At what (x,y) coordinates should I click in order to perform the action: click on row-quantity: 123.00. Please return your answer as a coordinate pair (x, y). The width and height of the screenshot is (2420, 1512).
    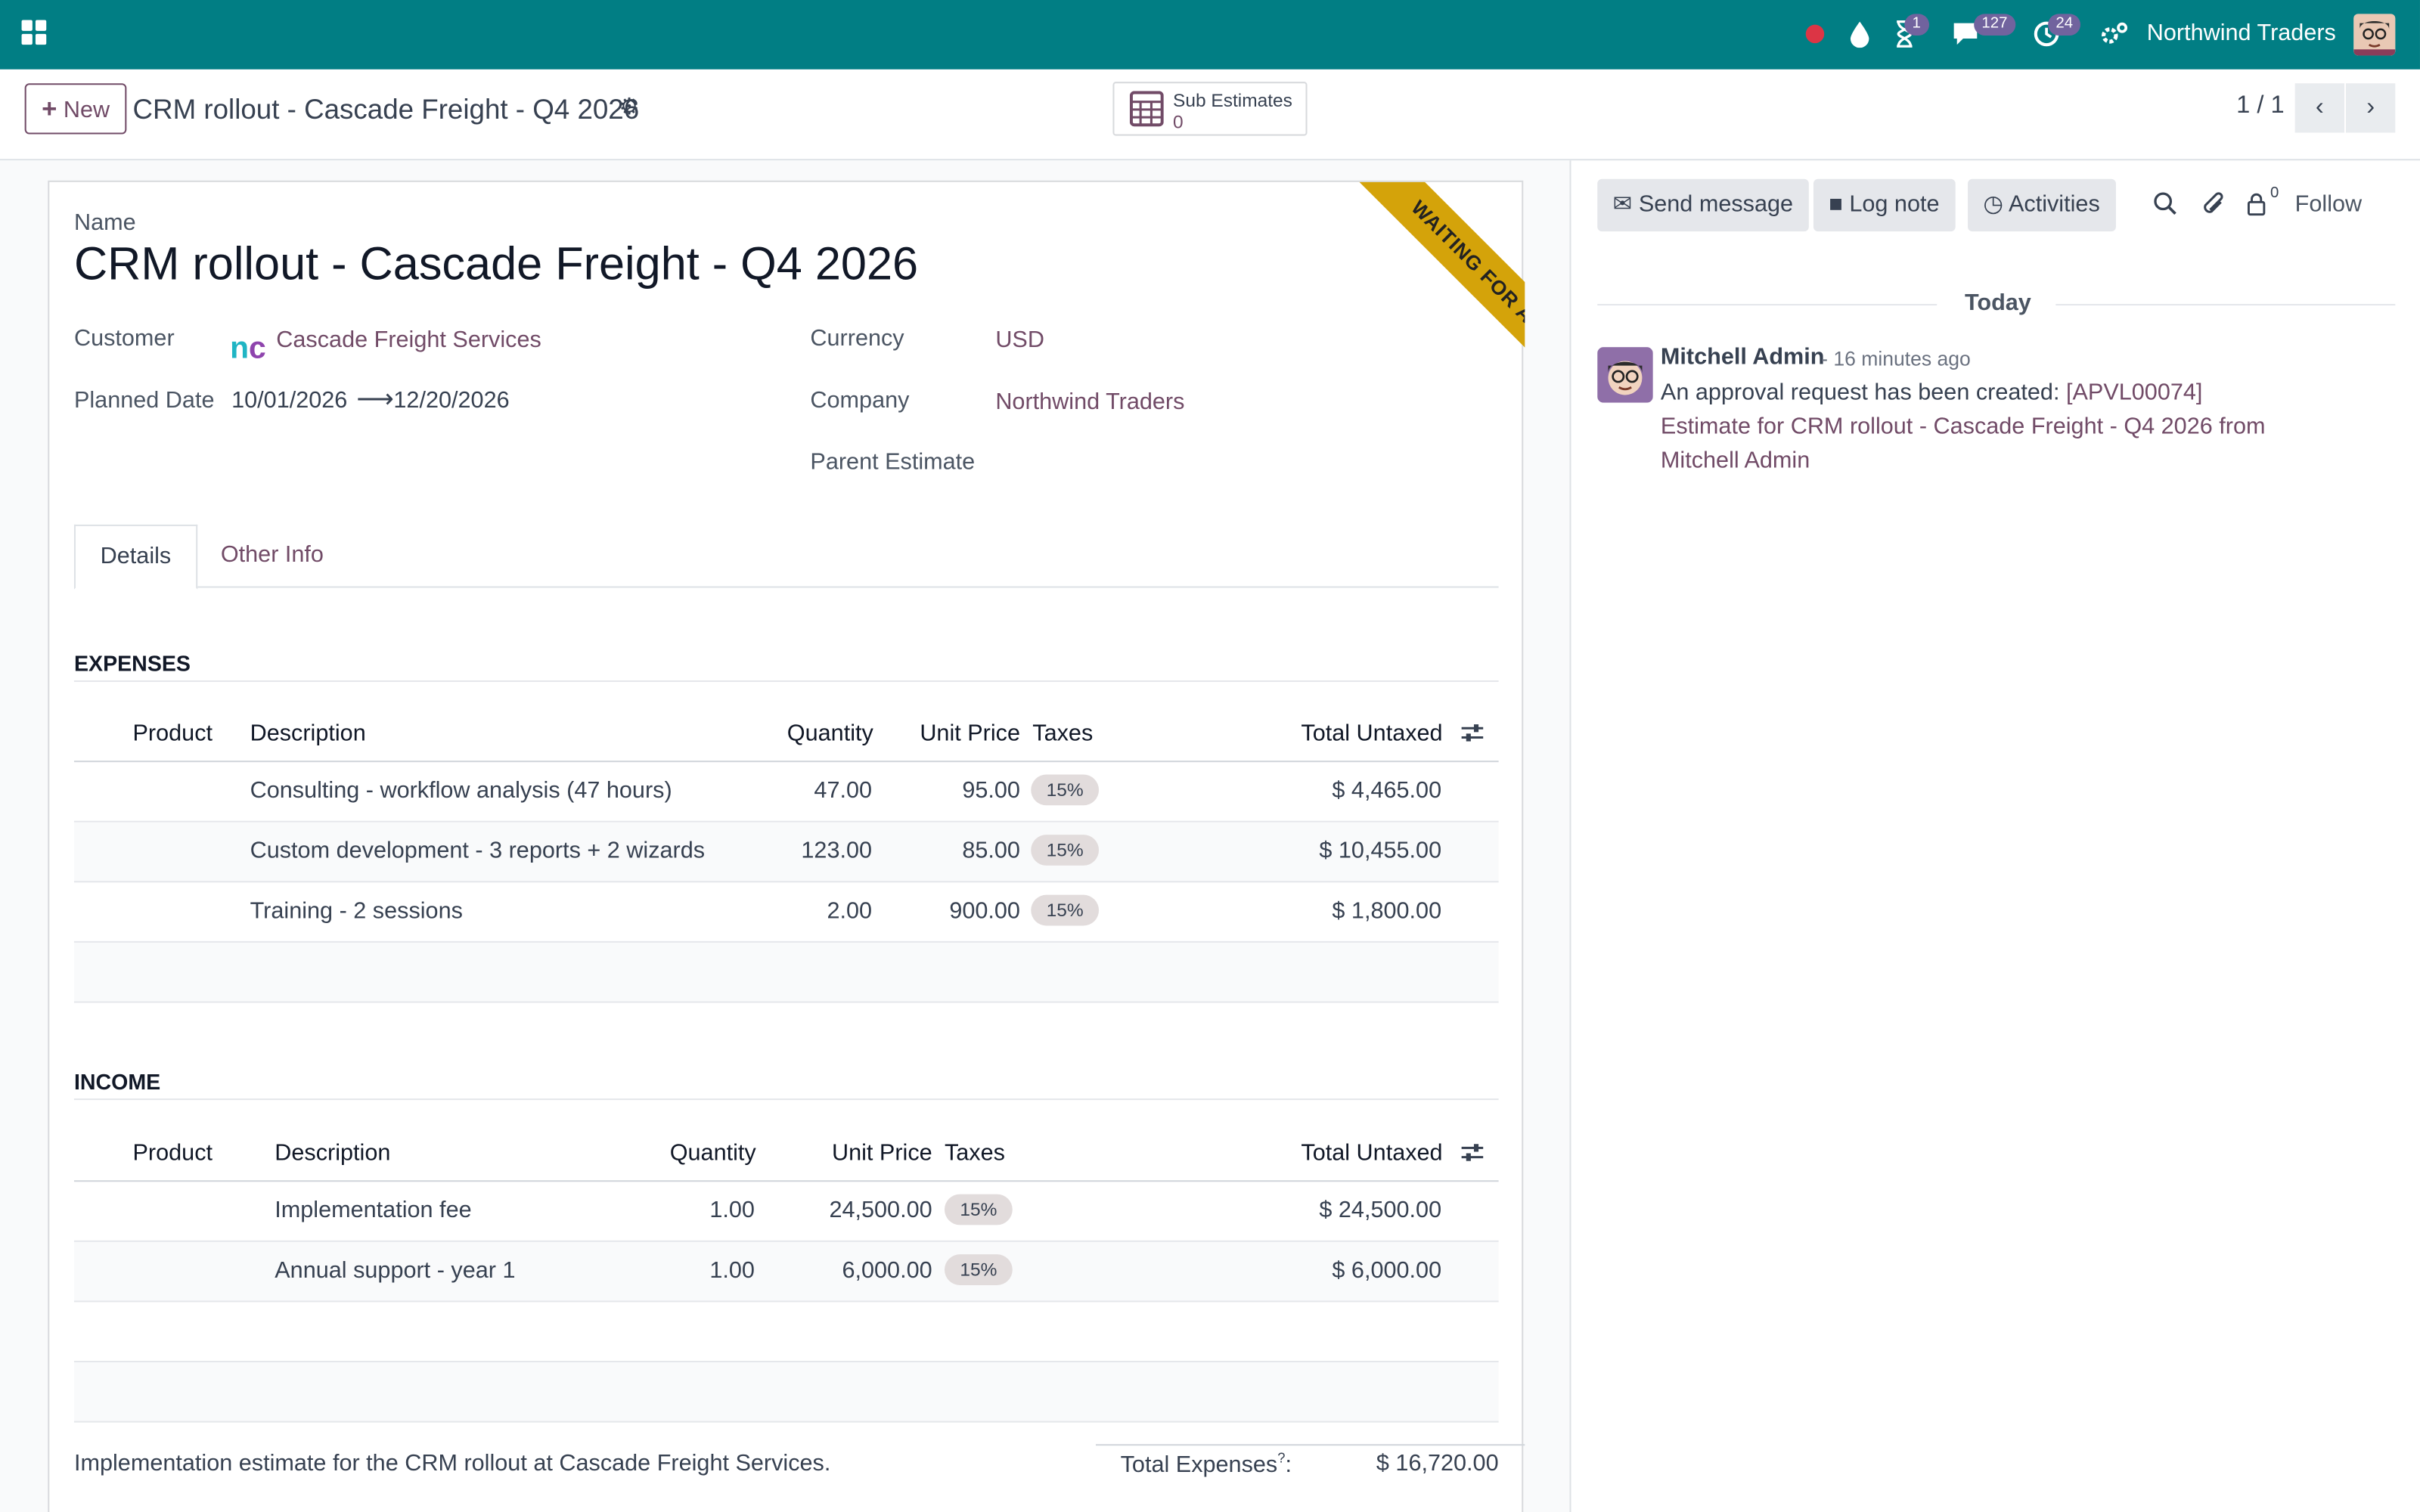
    Looking at the image, I should click on (837, 851).